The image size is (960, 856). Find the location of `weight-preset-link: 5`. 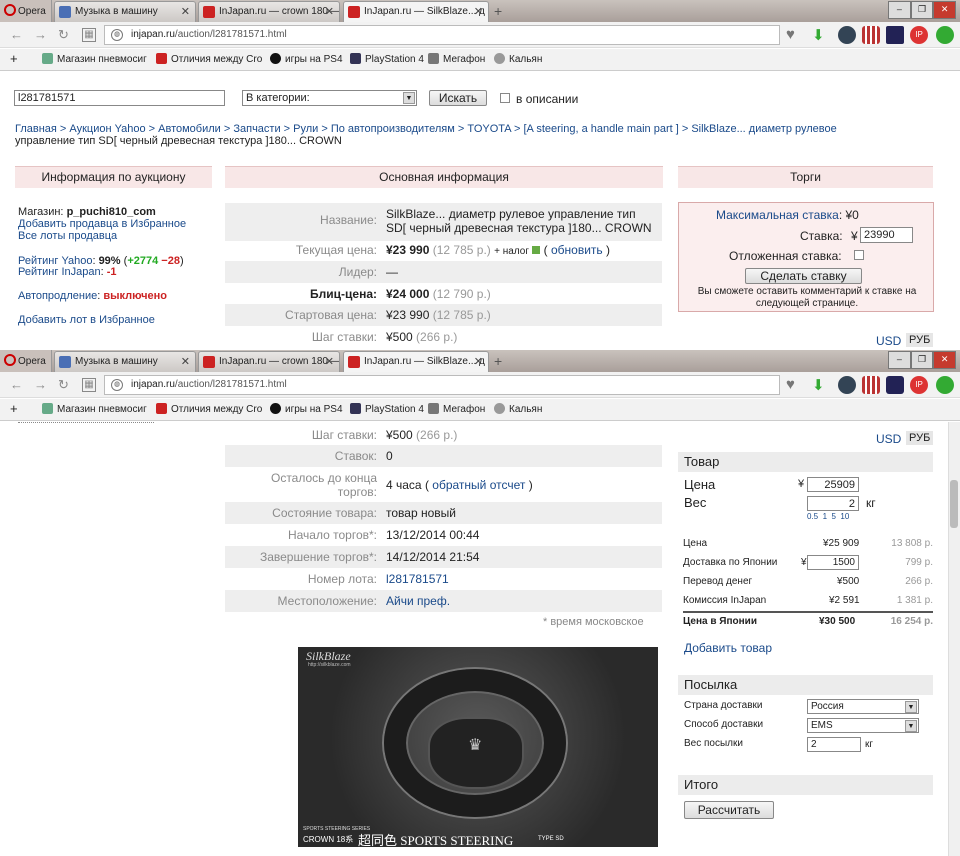

weight-preset-link: 5 is located at coordinates (833, 516).